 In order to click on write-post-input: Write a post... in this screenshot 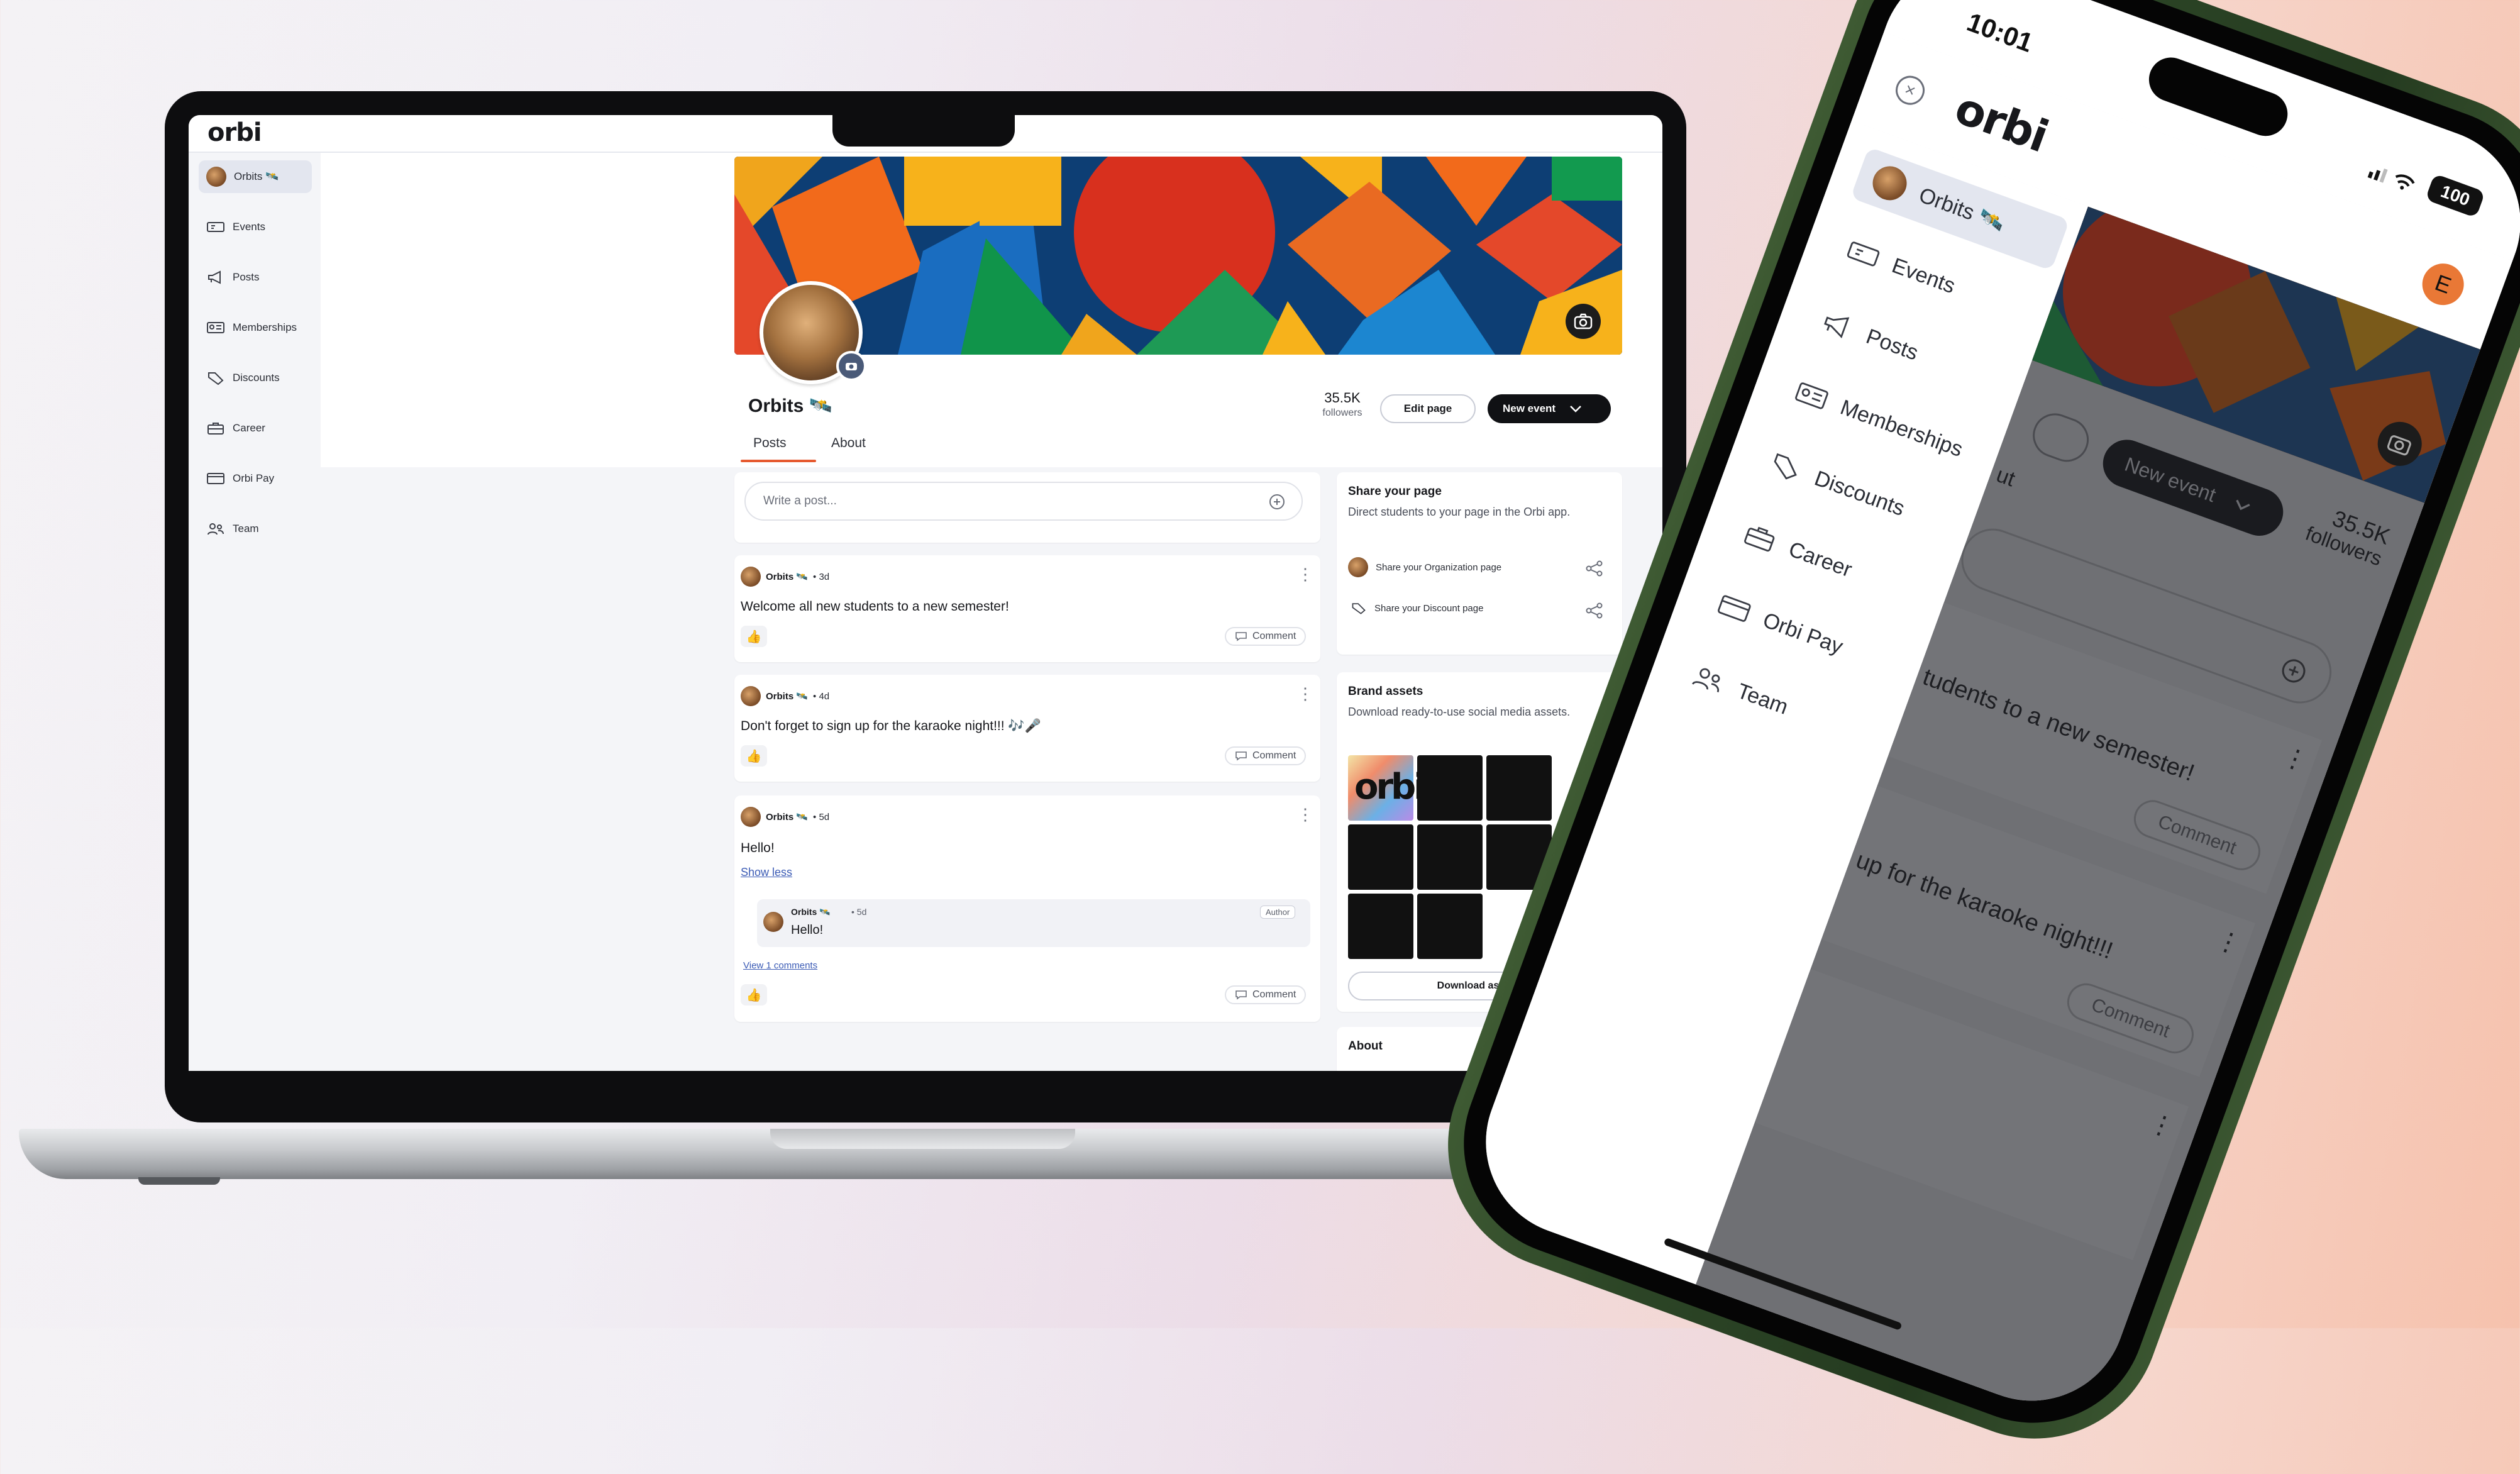, I will do `click(1023, 502)`.